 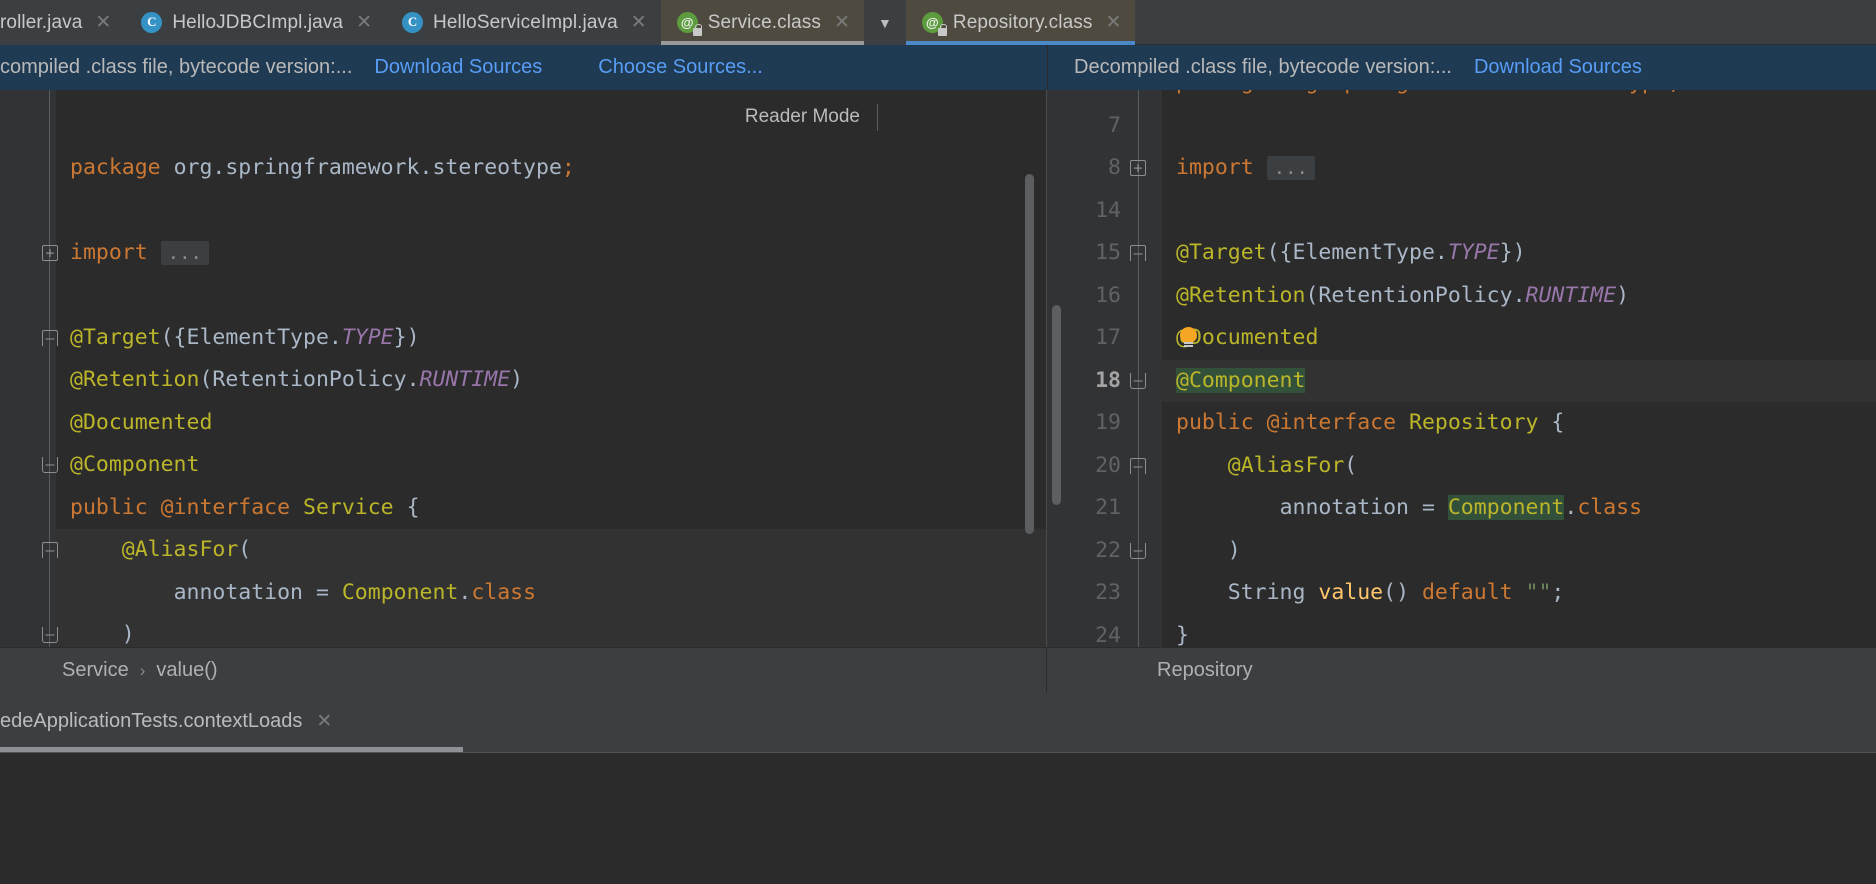 What do you see at coordinates (1461, 670) in the screenshot?
I see `breadcrumb-right: Repository` at bounding box center [1461, 670].